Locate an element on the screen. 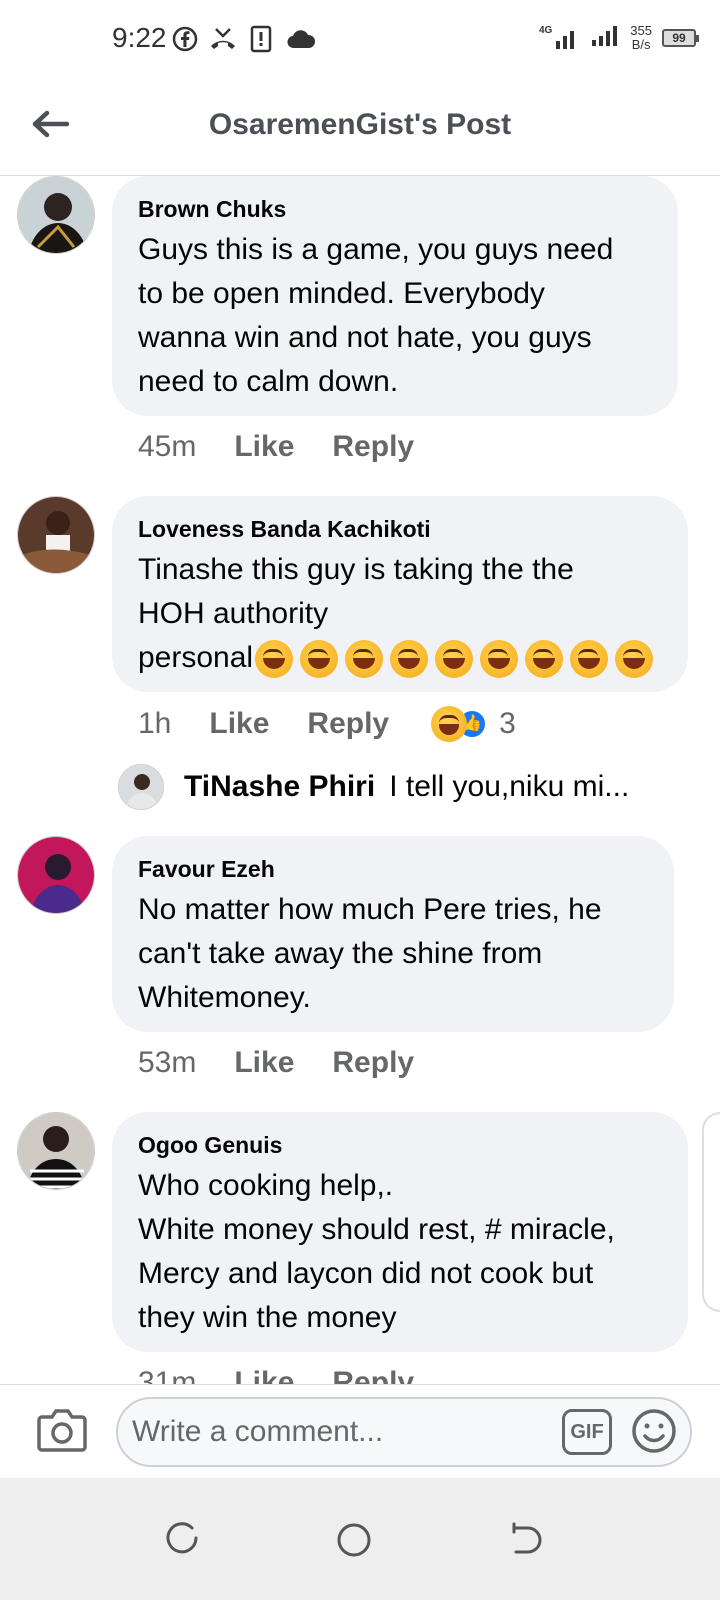  comment-actions: 45m Like Reply is located at coordinates (295, 447).